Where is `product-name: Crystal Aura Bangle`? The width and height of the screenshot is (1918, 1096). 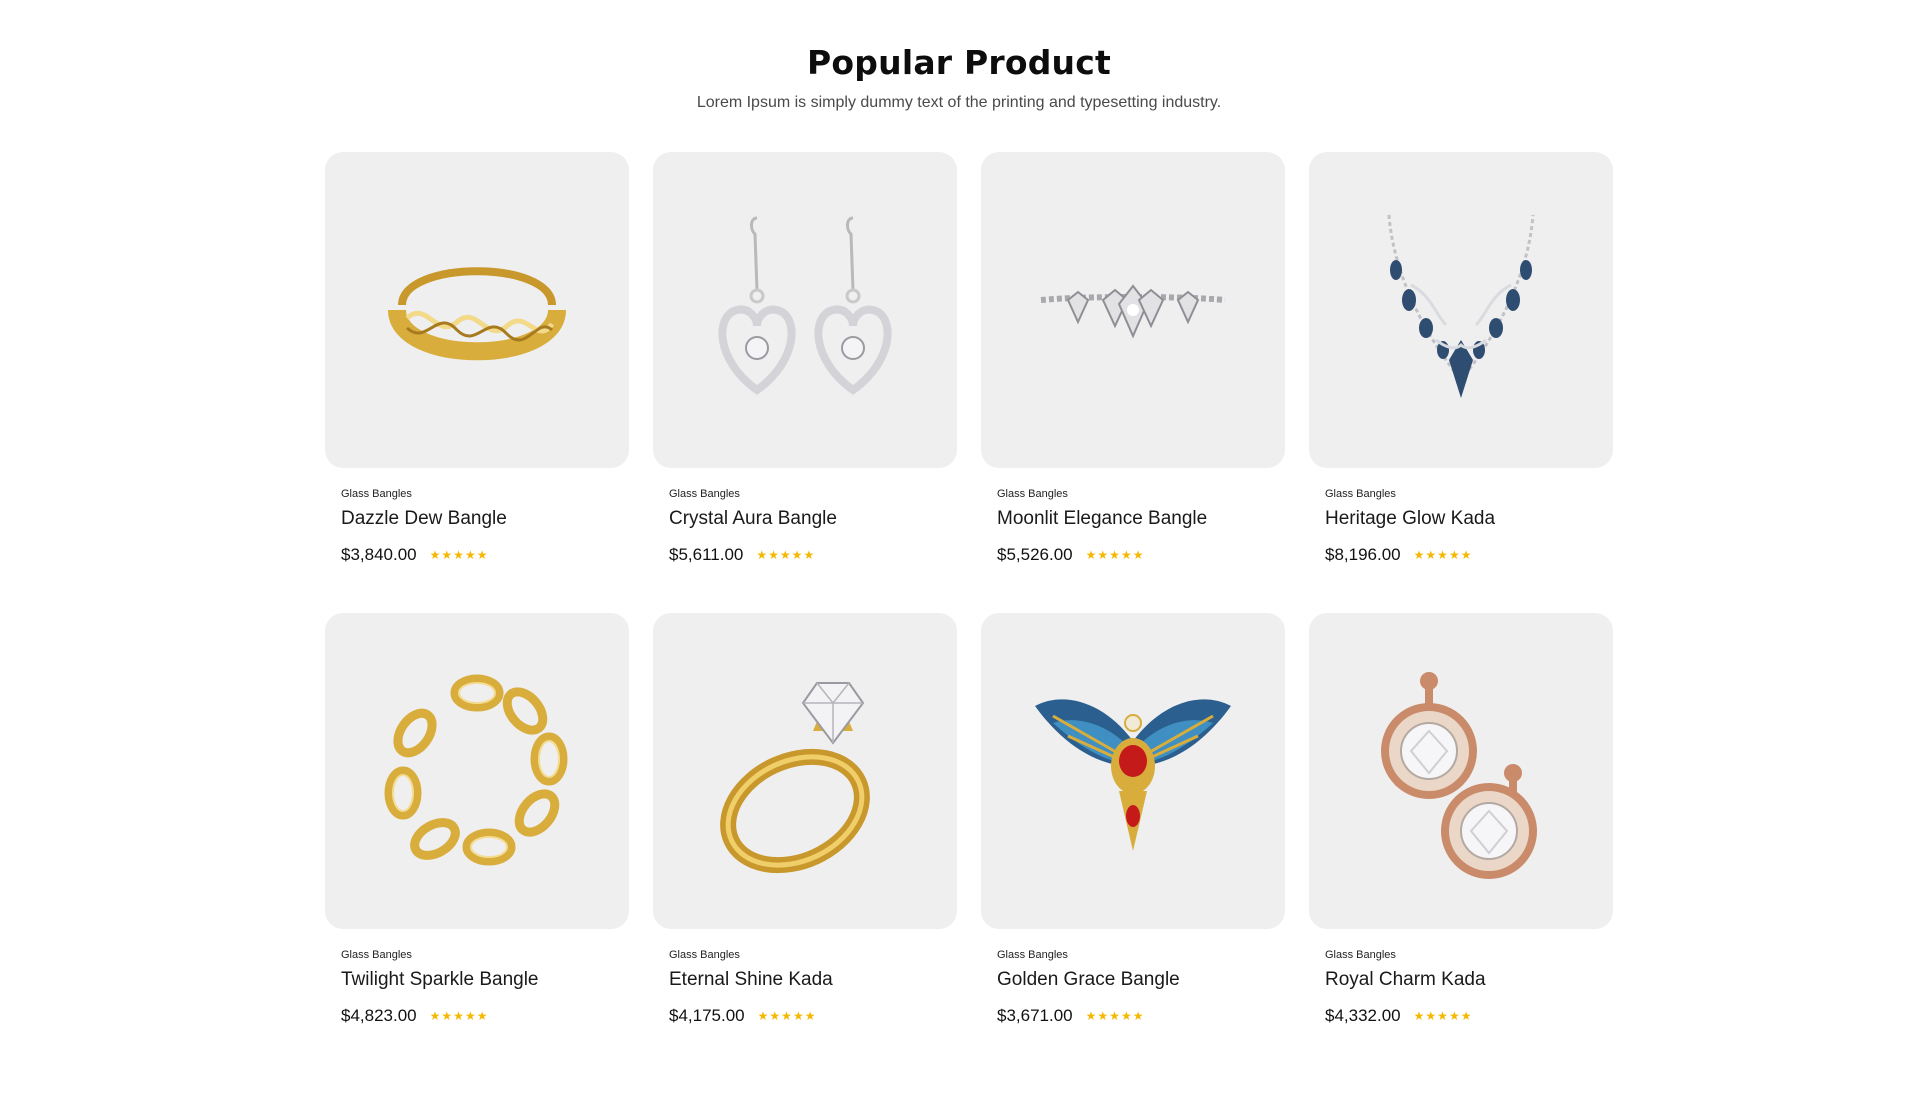
product-name: Crystal Aura Bangle is located at coordinates (805, 519).